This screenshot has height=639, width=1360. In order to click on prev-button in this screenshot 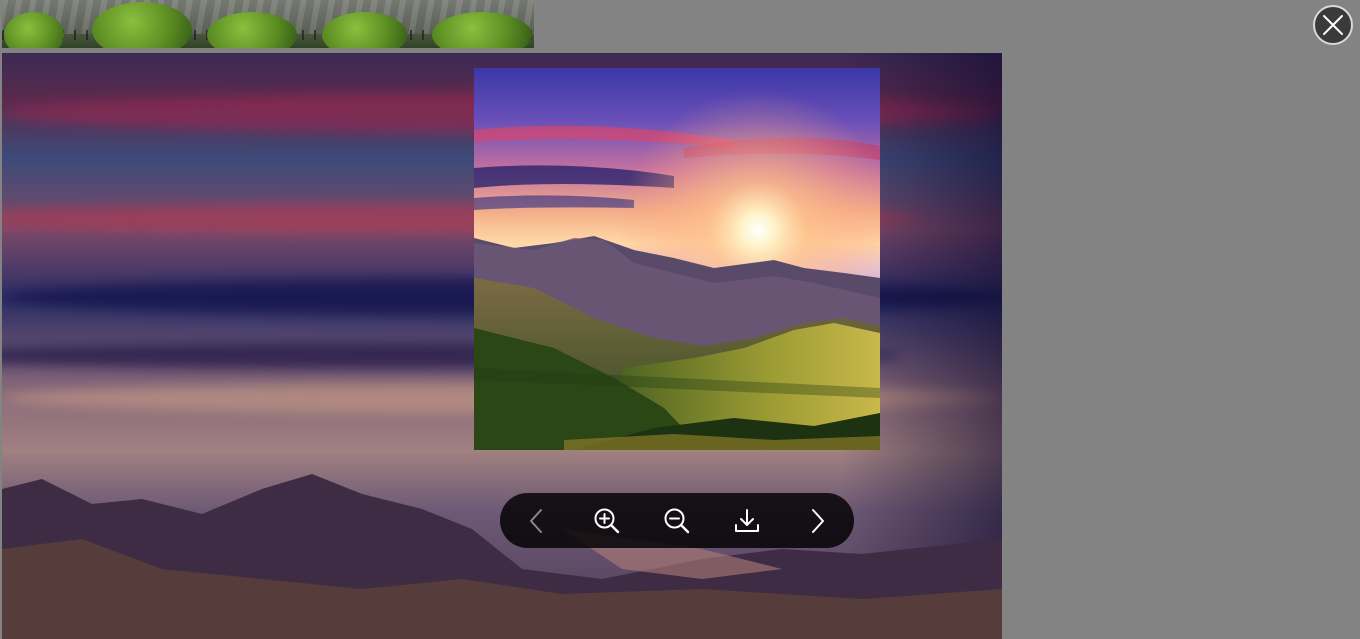, I will do `click(537, 521)`.